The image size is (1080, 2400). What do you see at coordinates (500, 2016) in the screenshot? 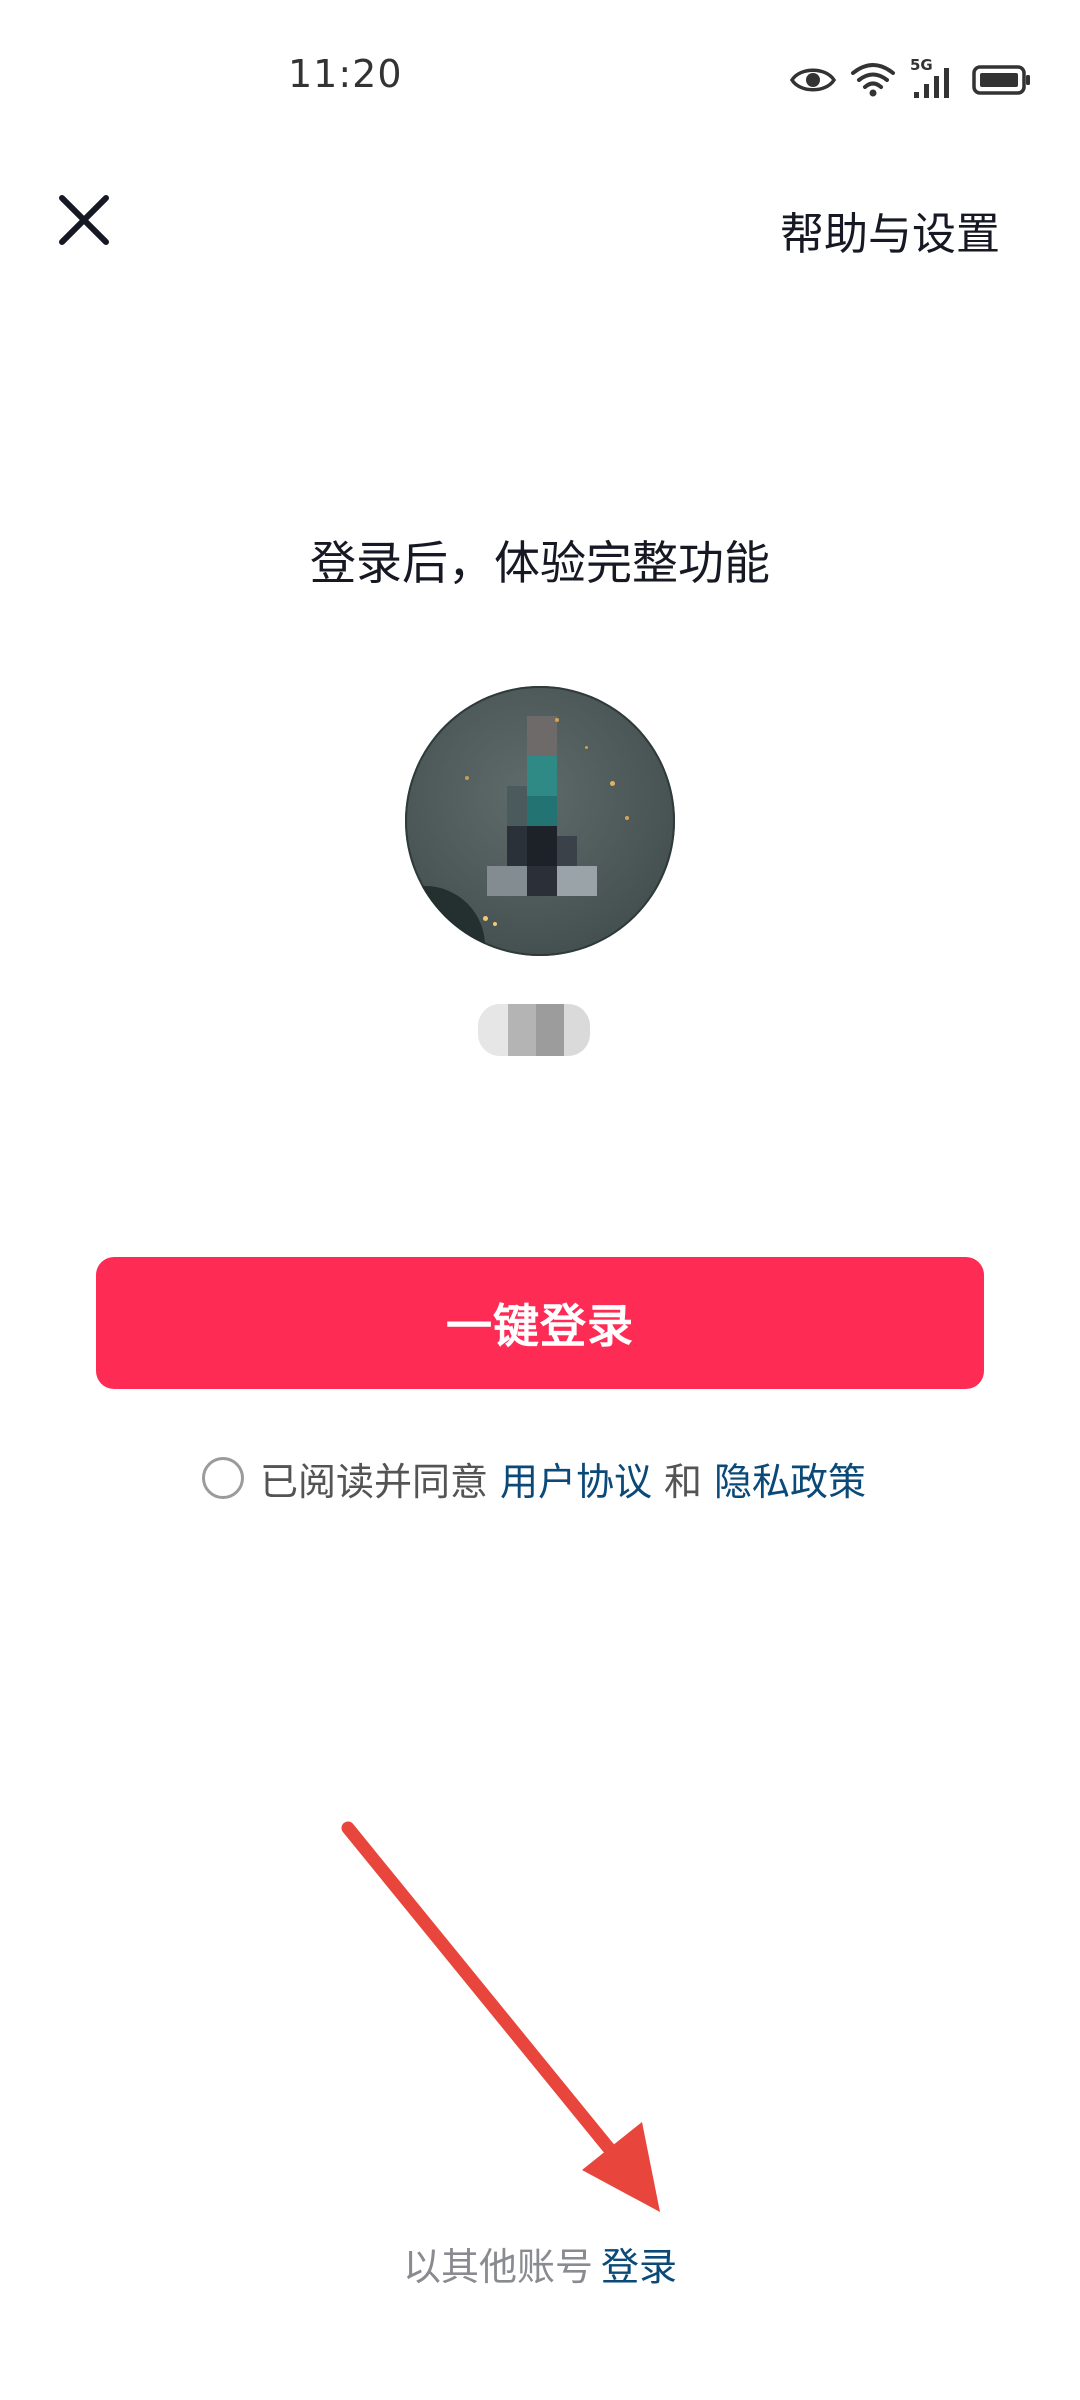
I see `annotation-arrow-icon` at bounding box center [500, 2016].